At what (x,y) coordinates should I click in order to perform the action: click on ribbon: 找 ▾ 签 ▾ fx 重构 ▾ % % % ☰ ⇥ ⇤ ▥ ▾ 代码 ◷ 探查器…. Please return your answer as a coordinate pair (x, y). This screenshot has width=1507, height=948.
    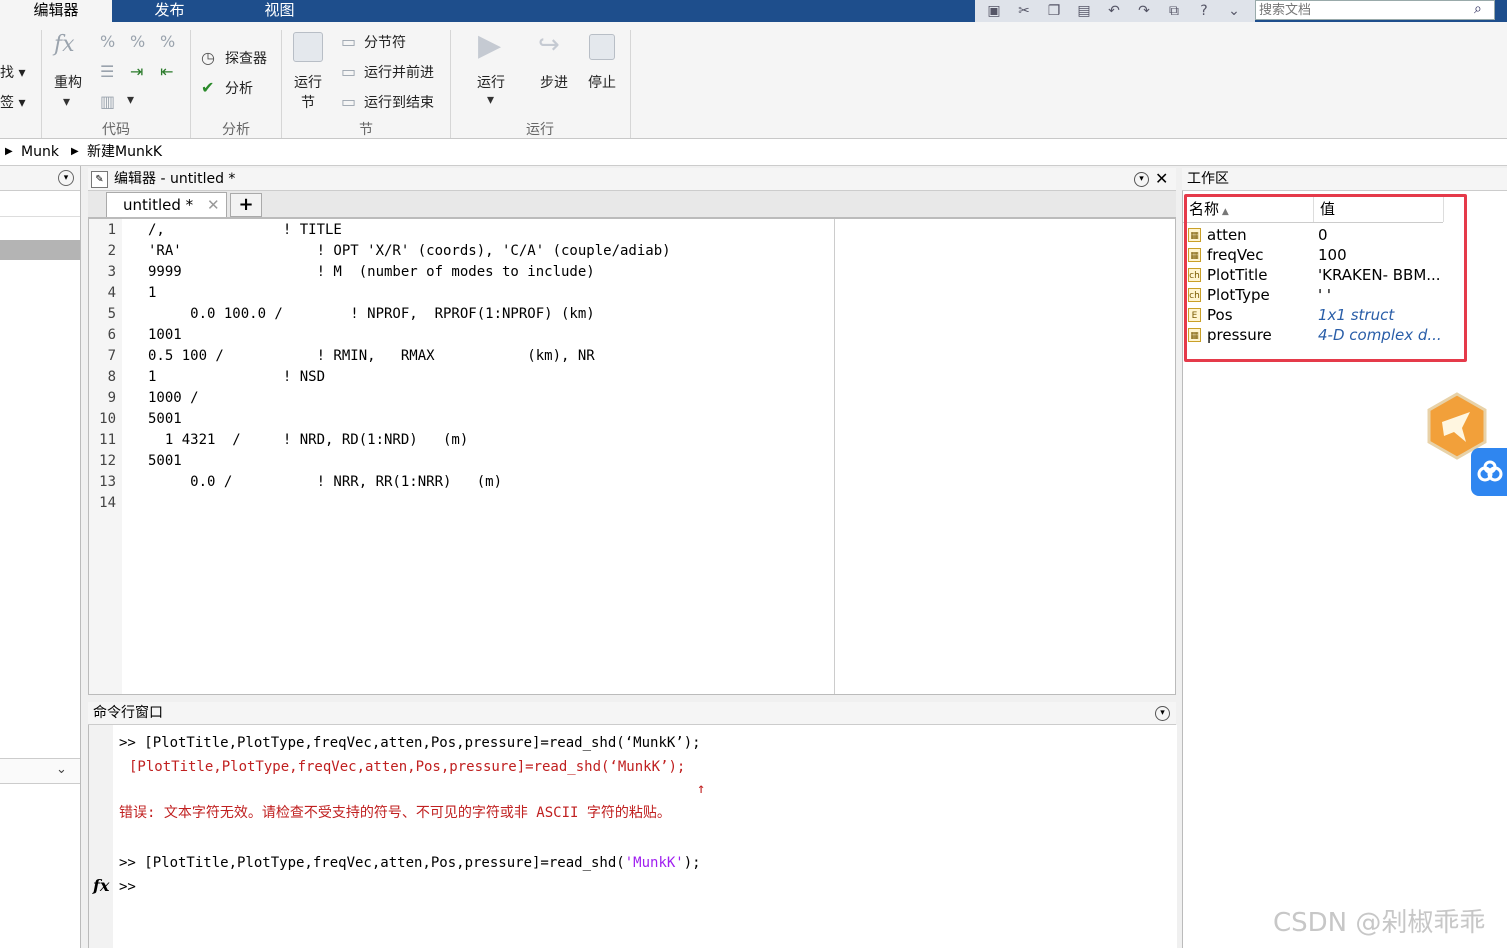
    Looking at the image, I should click on (753, 80).